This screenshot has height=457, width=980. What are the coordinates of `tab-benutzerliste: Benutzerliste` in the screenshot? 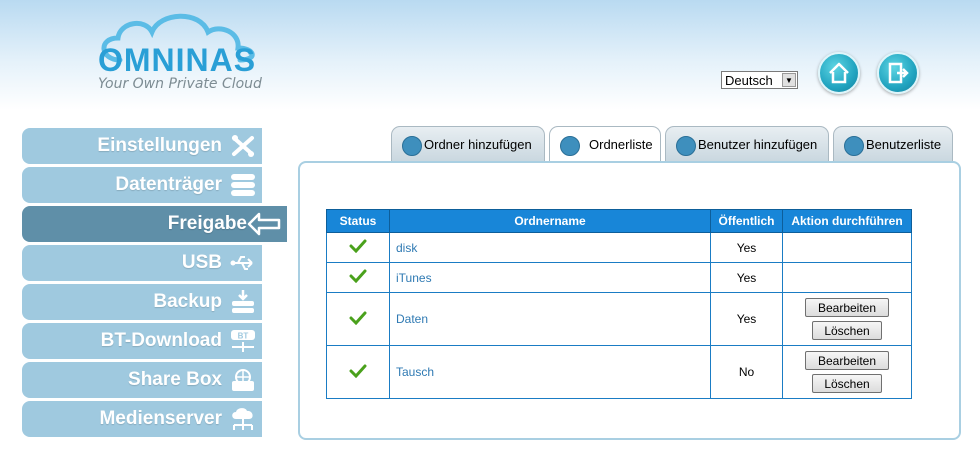 It's located at (893, 144).